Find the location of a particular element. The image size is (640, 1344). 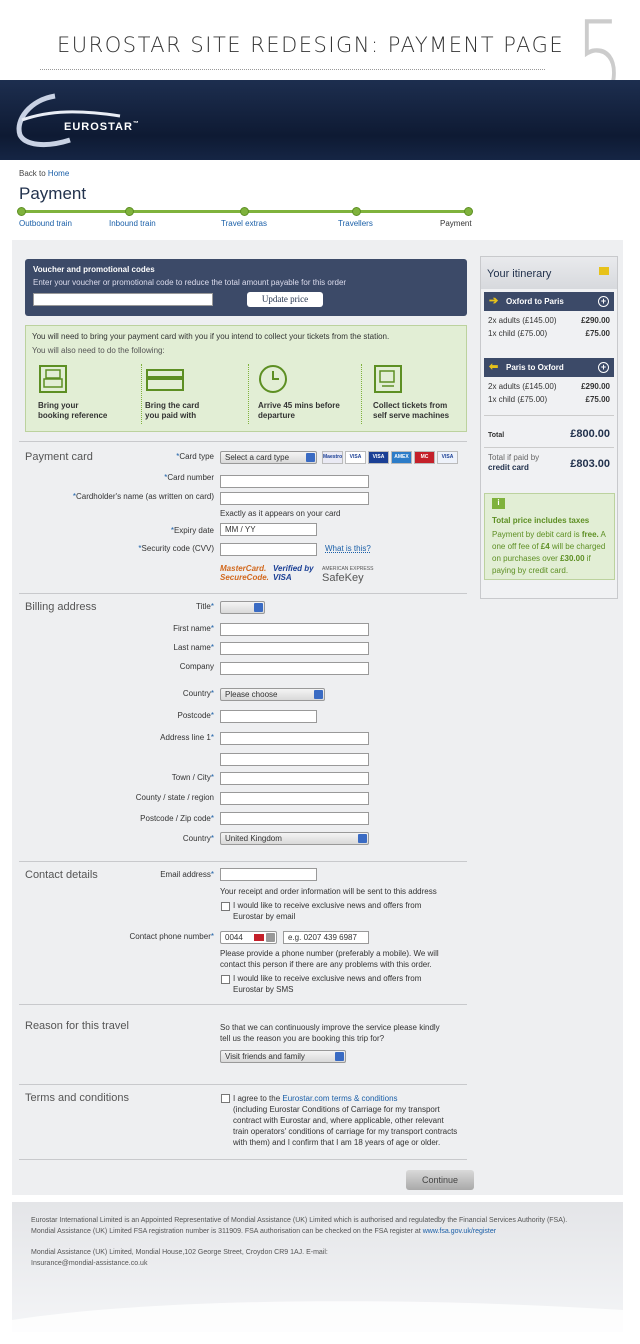

email-link: Insurance@mondial-assistance.co.uk is located at coordinates (311, 1263).